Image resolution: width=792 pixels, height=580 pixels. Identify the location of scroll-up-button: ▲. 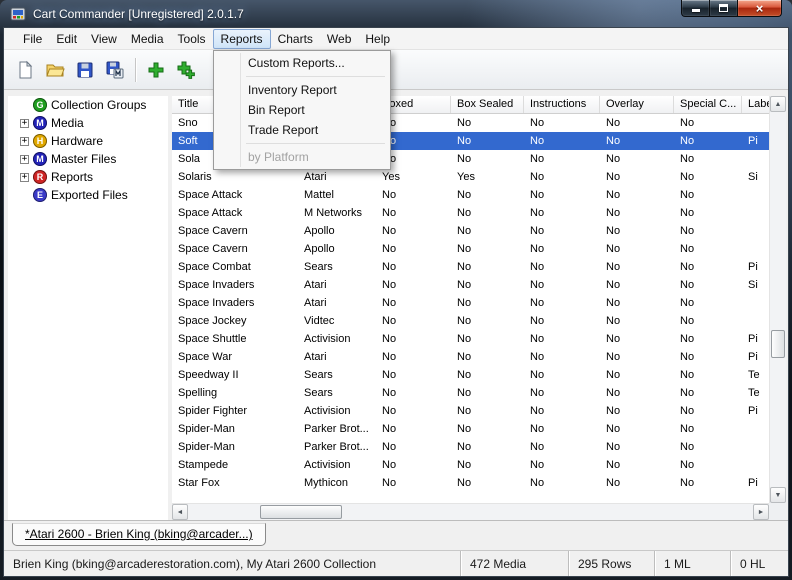
(778, 104).